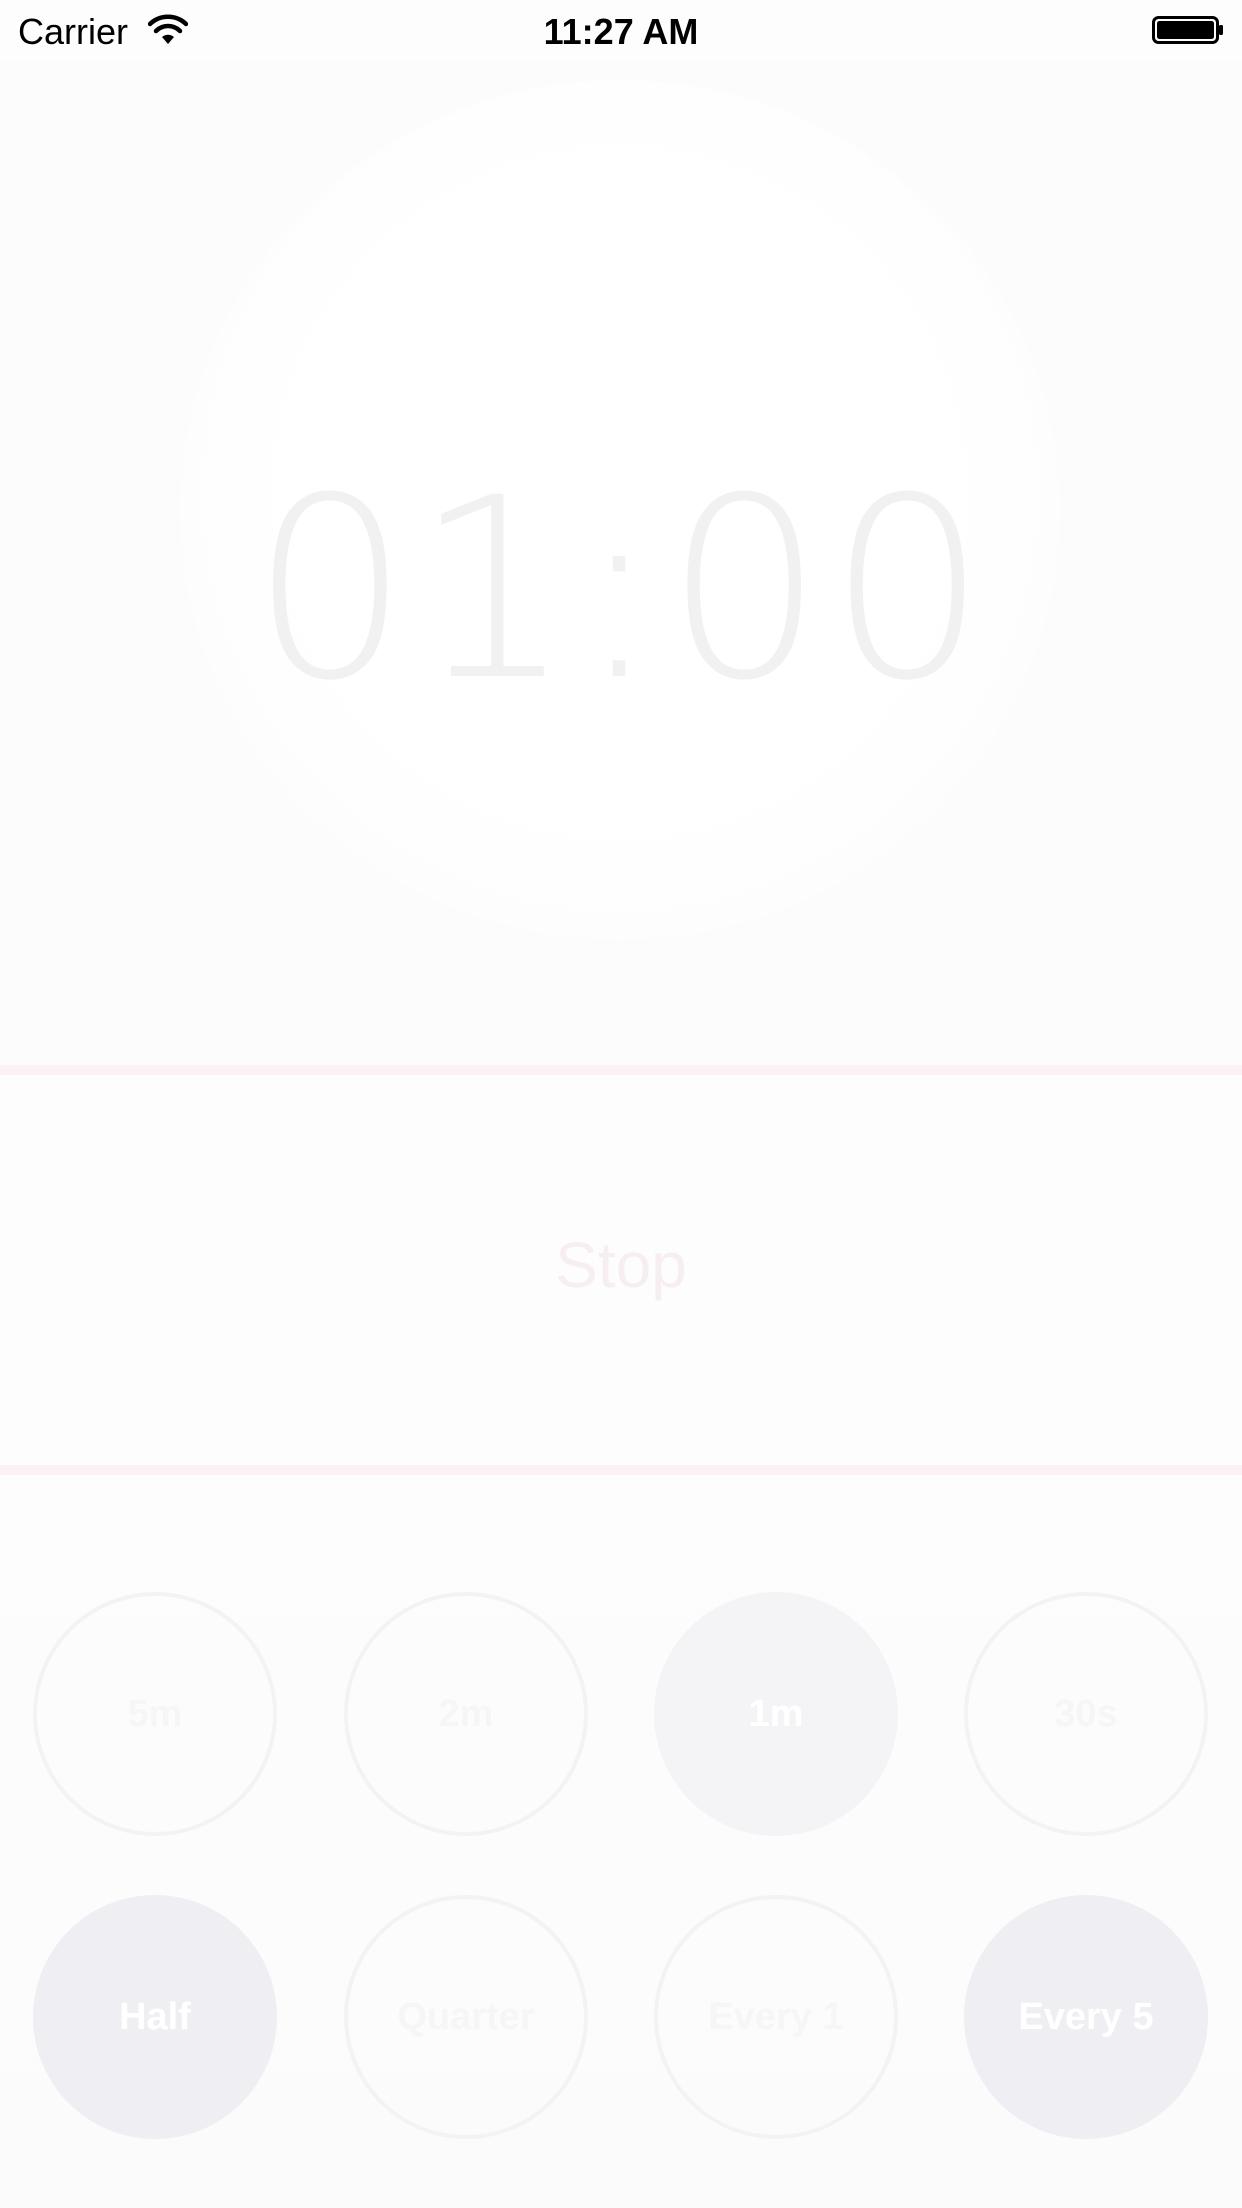 This screenshot has height=2208, width=1242. What do you see at coordinates (776, 2017) in the screenshot?
I see `alert-option-every-1: Every 1` at bounding box center [776, 2017].